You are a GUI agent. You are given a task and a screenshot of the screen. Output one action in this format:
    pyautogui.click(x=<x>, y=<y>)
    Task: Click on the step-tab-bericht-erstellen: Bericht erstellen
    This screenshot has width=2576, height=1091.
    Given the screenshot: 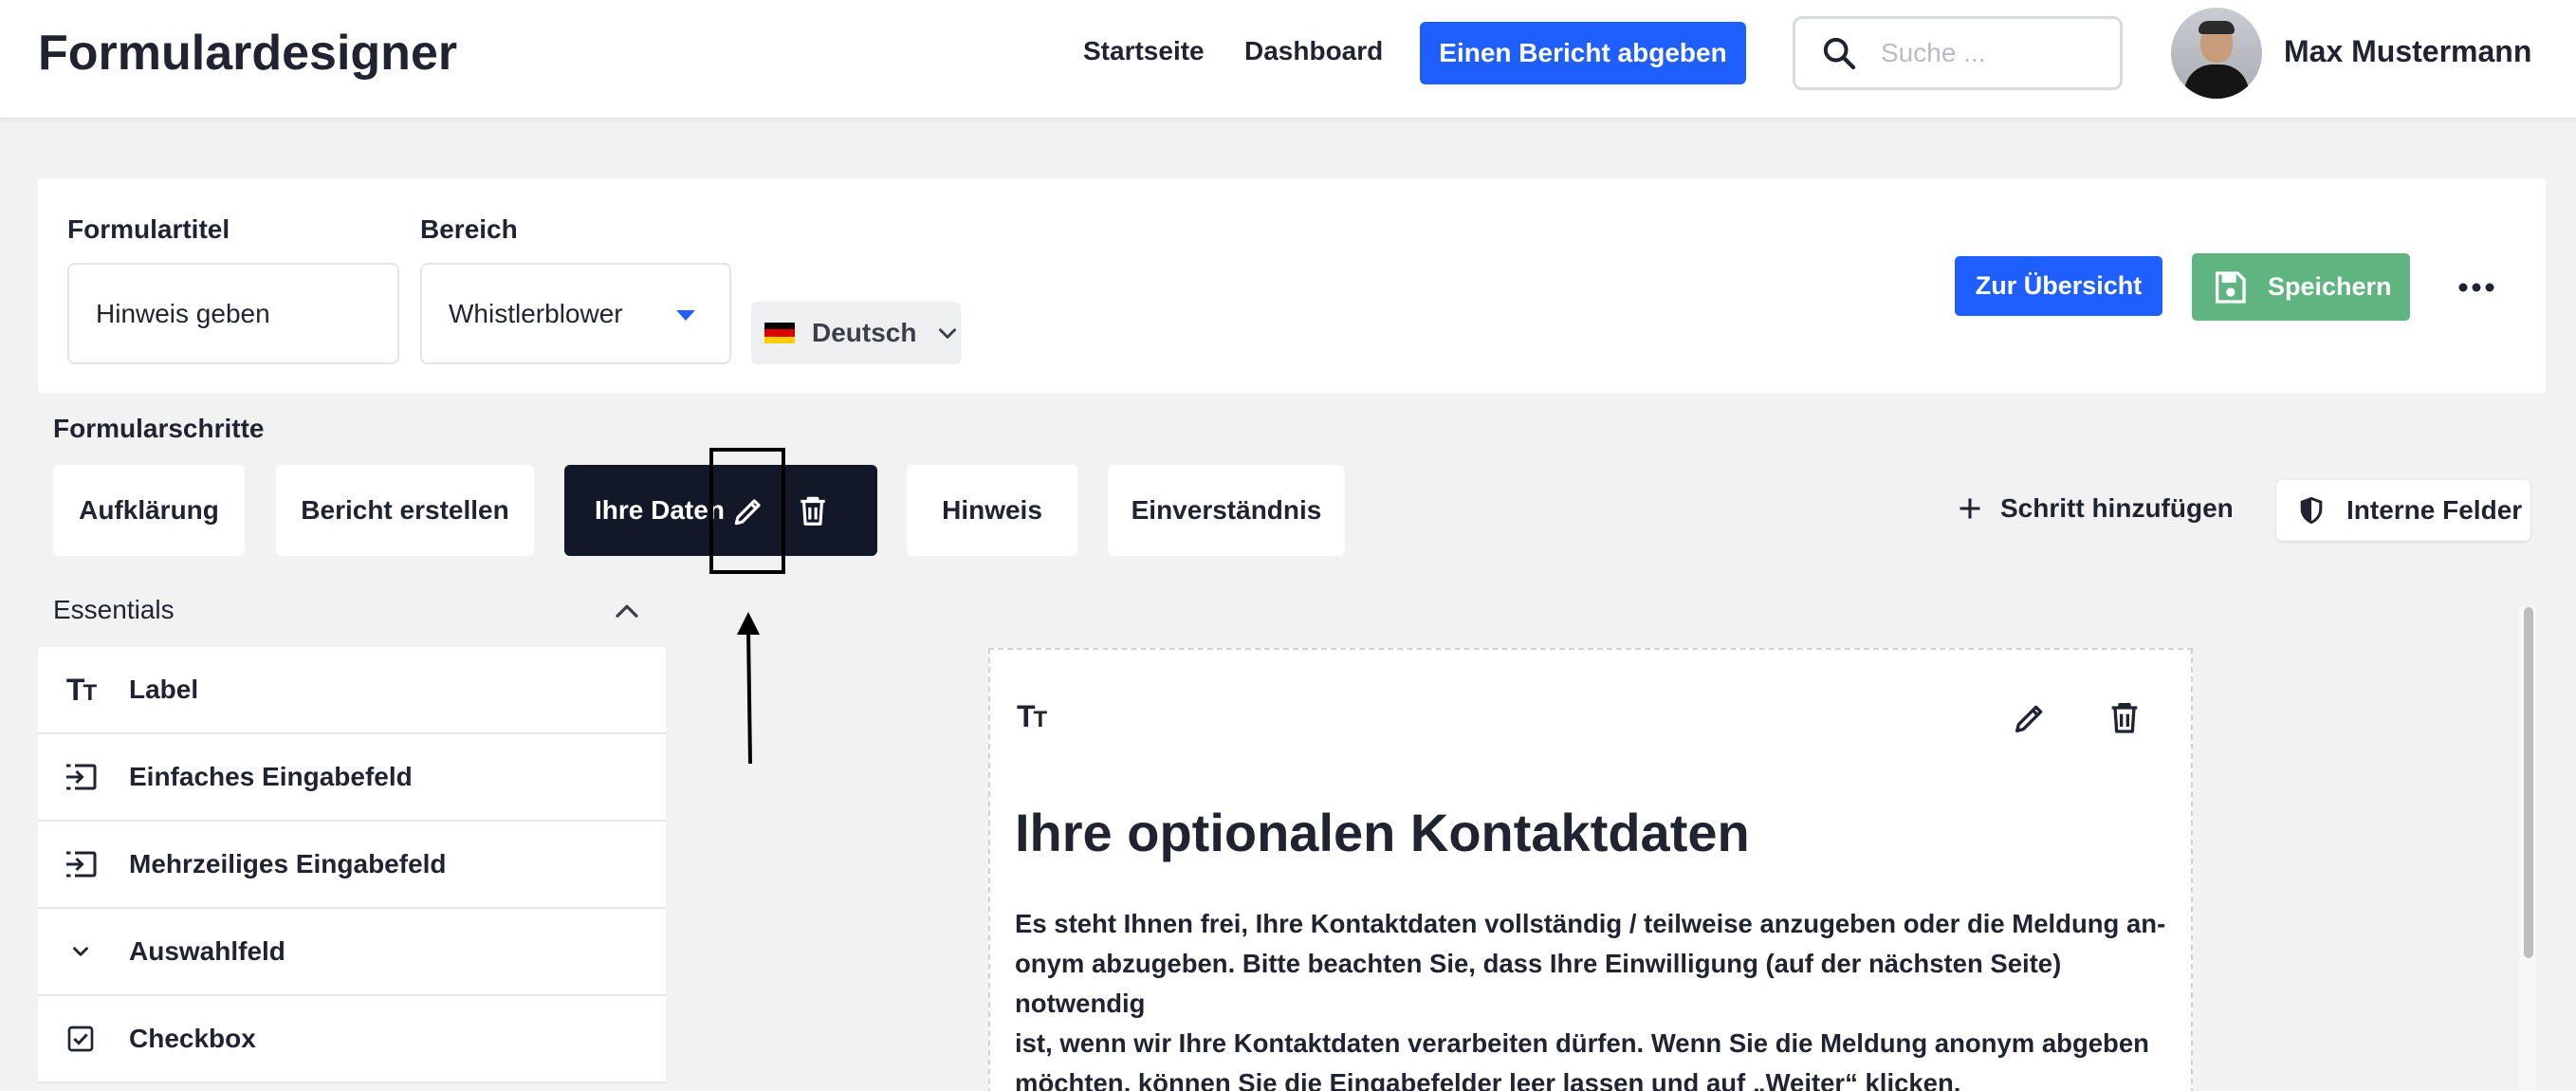 What is the action you would take?
    pyautogui.click(x=405, y=510)
    